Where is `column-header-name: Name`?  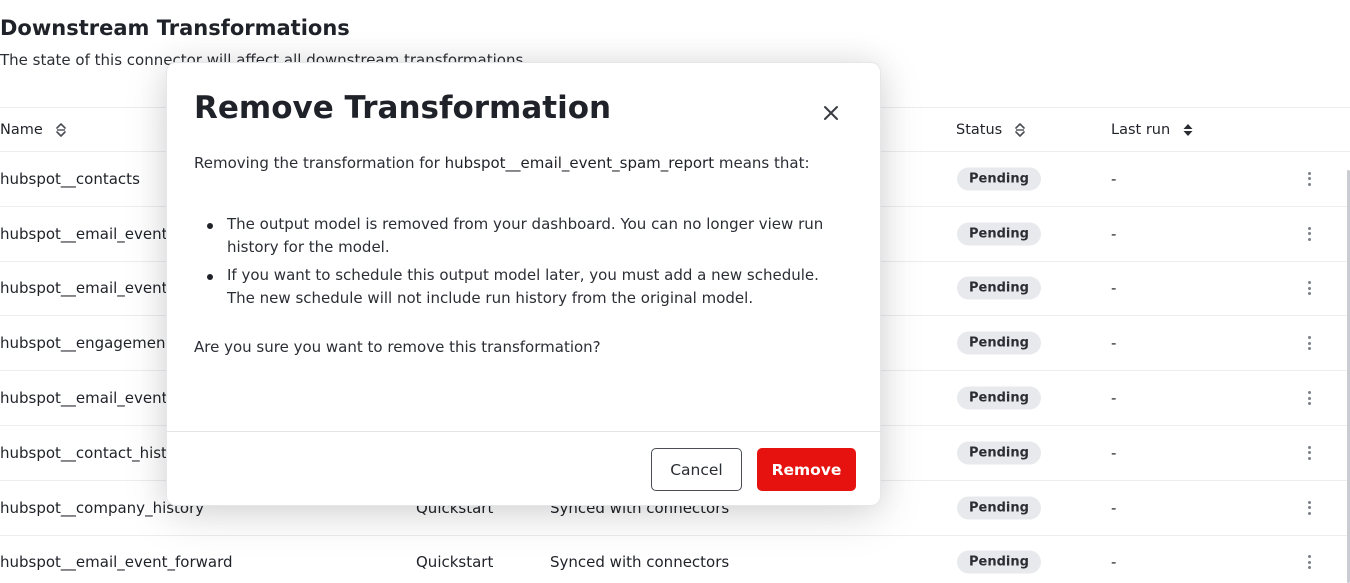 column-header-name: Name is located at coordinates (33, 130).